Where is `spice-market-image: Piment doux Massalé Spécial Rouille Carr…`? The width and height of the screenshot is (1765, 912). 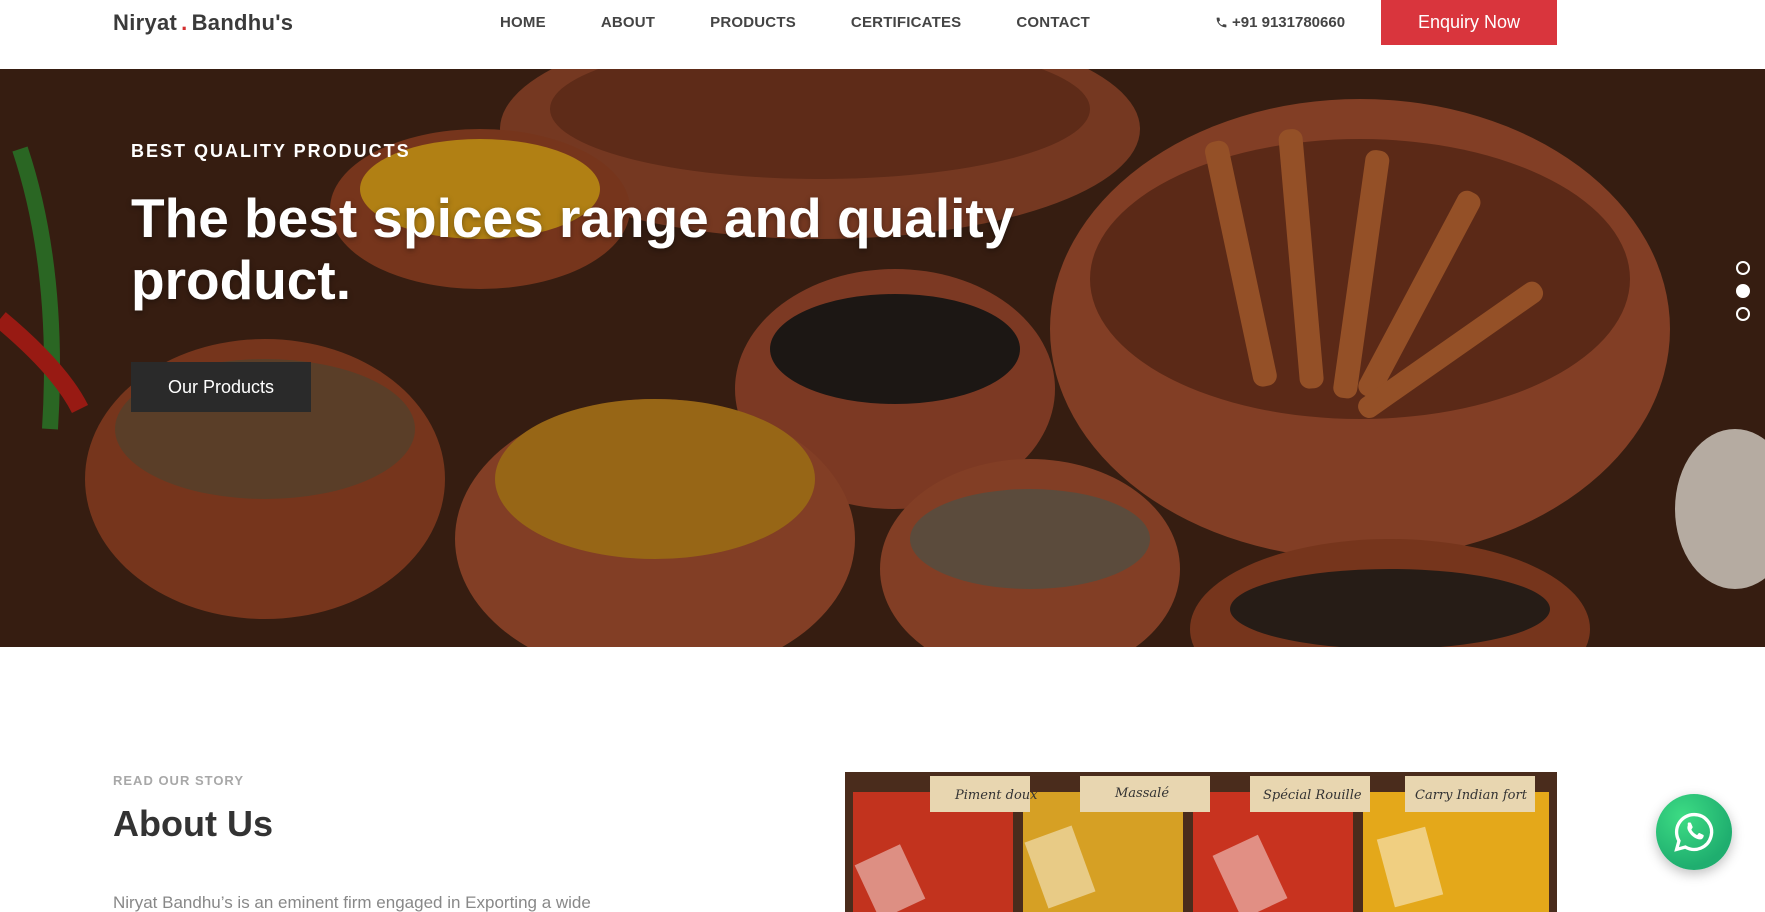
spice-market-image: Piment doux Massalé Spécial Rouille Carr… is located at coordinates (1201, 842).